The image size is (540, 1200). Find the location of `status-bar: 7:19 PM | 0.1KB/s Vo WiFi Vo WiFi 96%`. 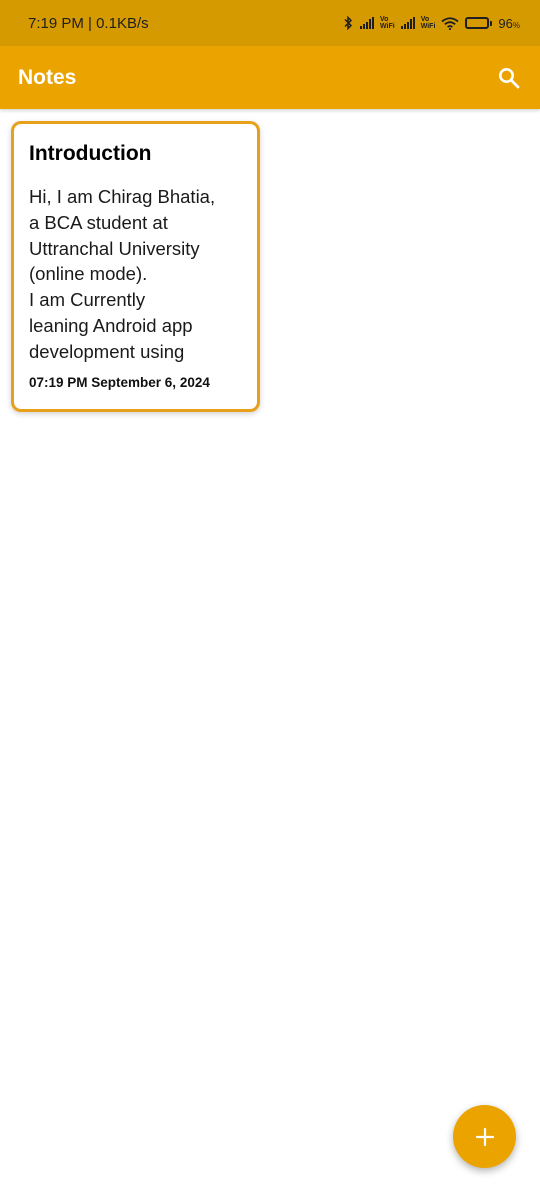

status-bar: 7:19 PM | 0.1KB/s Vo WiFi Vo WiFi 96% is located at coordinates (270, 23).